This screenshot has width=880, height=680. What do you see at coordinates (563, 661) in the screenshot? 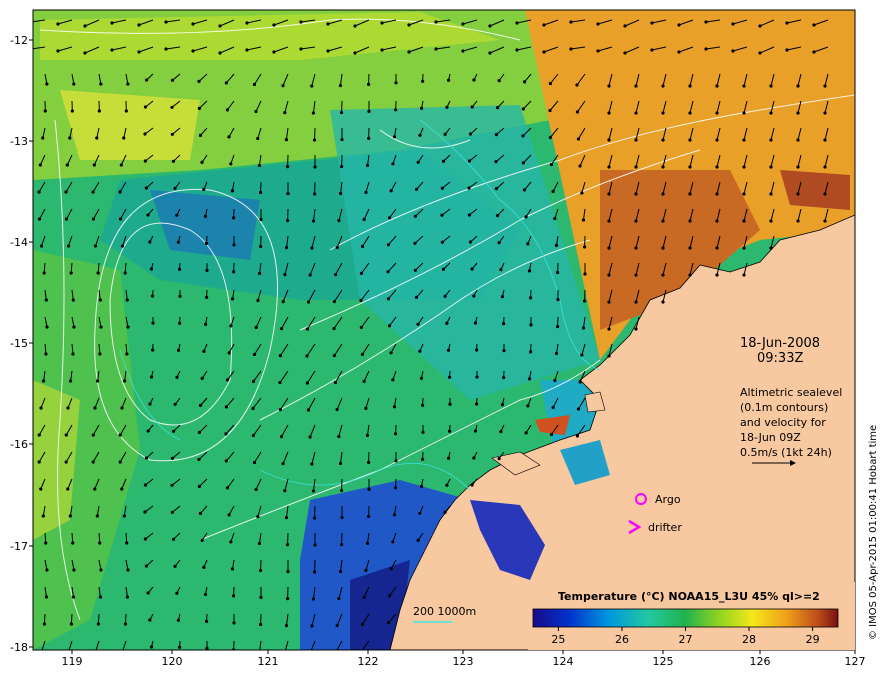
I see `x-tick-label: 124` at bounding box center [563, 661].